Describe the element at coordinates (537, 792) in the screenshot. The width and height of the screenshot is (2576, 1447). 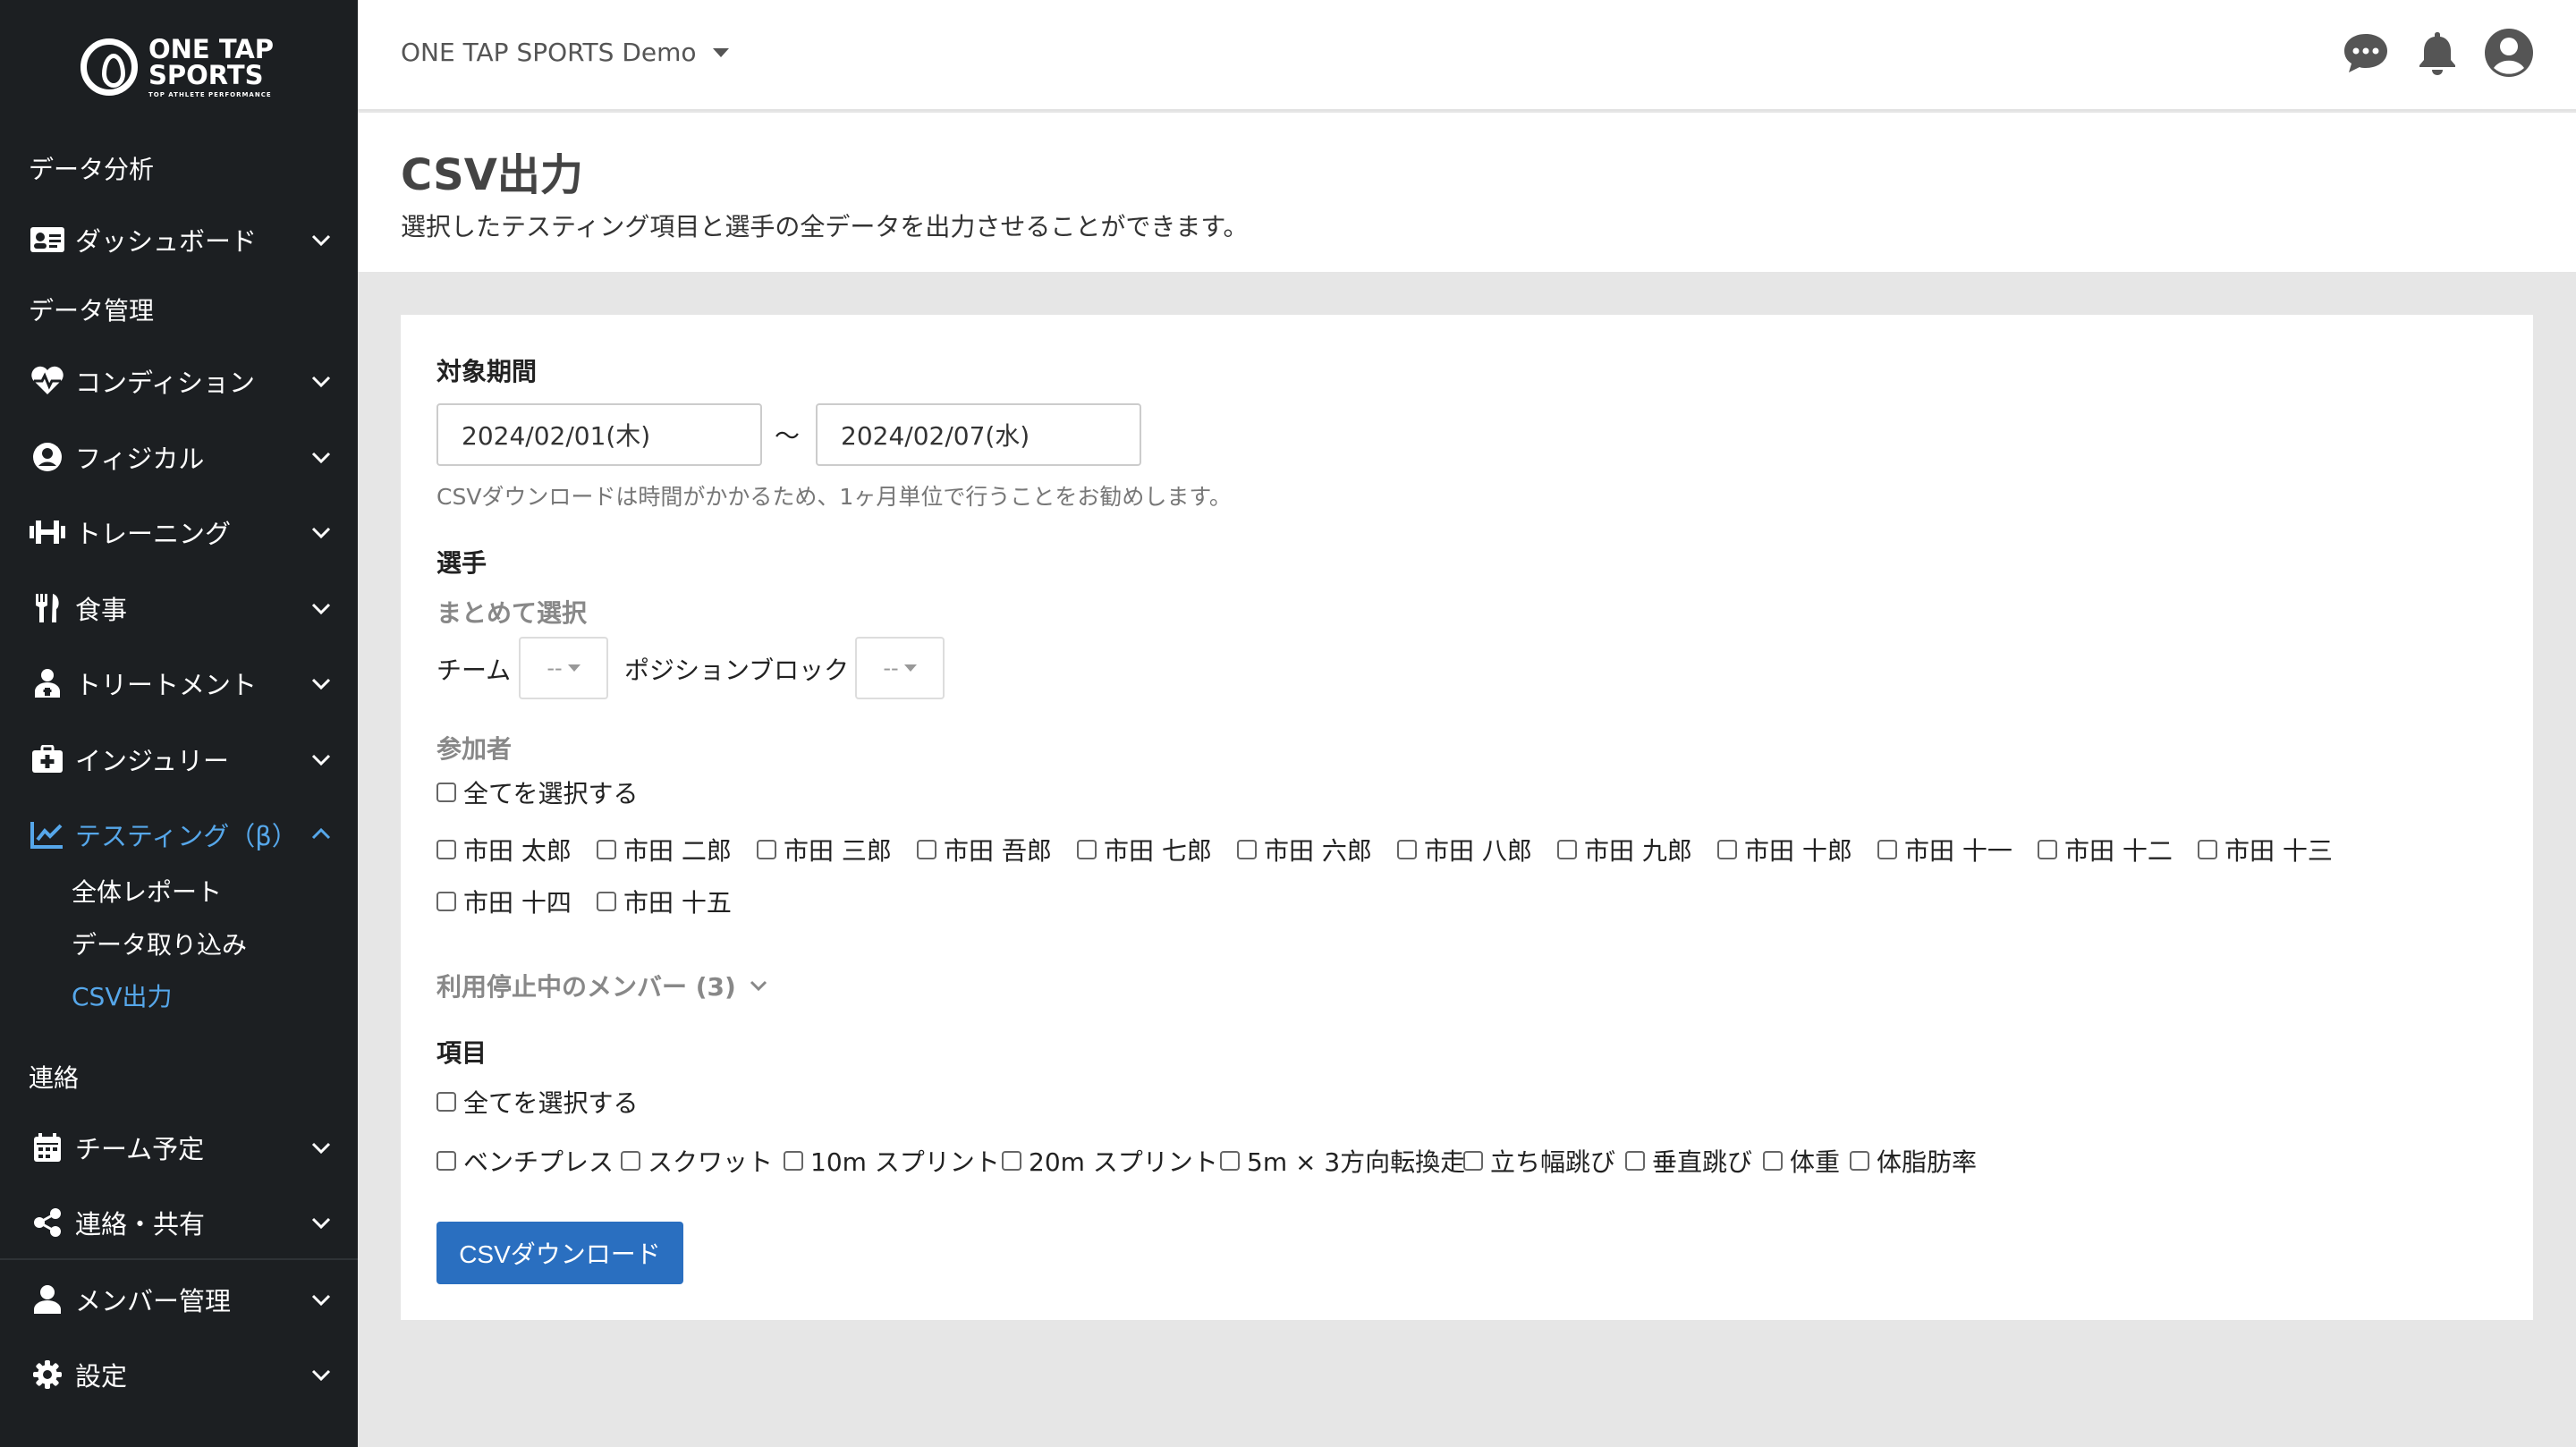
I see `select-all-players-checkbox: 全てを選択する` at that location.